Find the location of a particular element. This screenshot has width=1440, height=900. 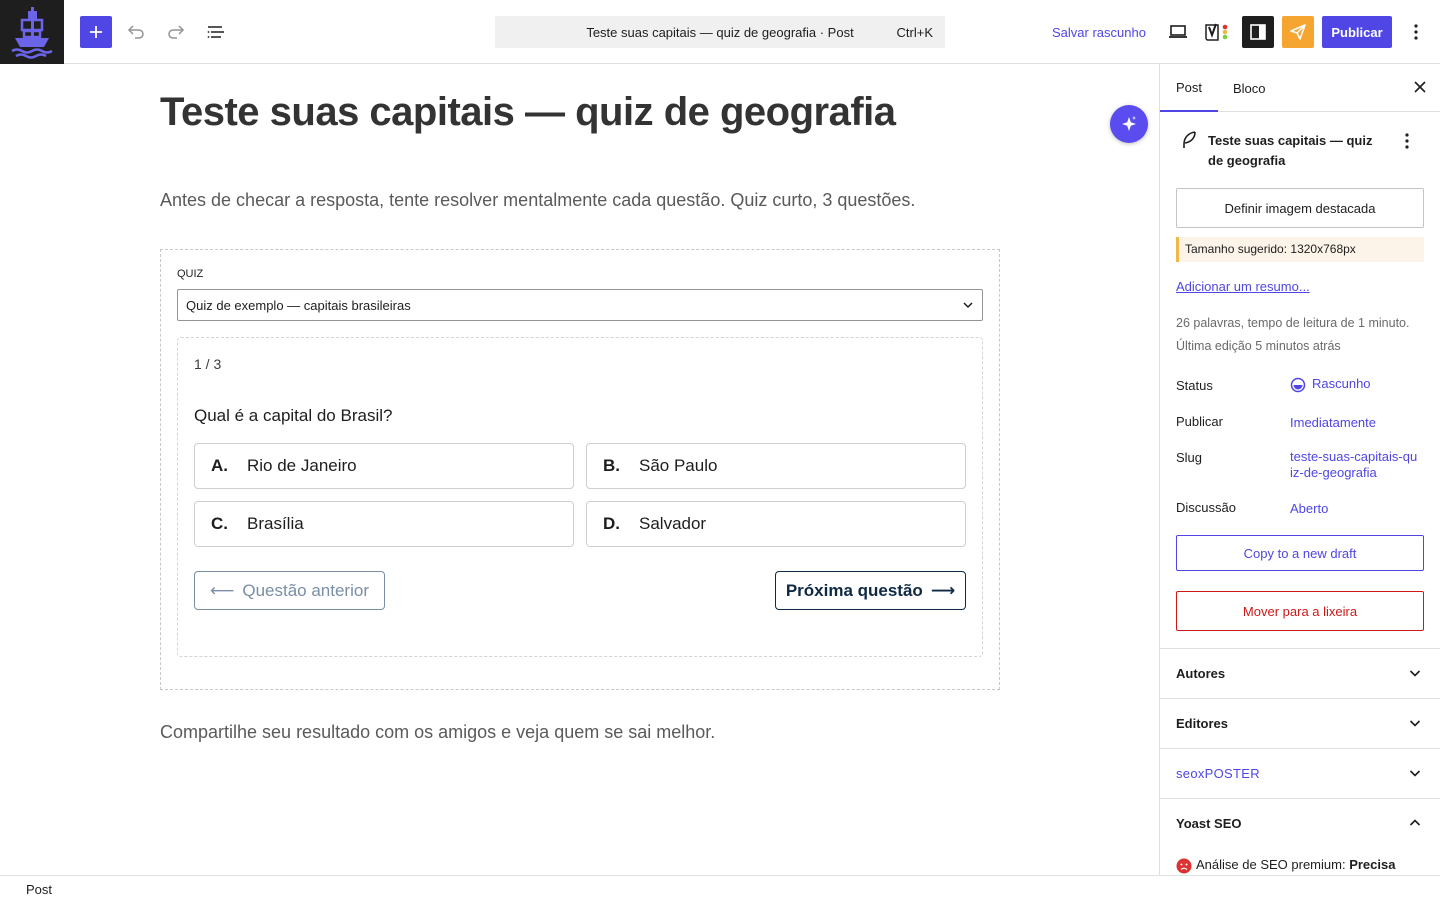

tab-block: Bloco is located at coordinates (1249, 88).